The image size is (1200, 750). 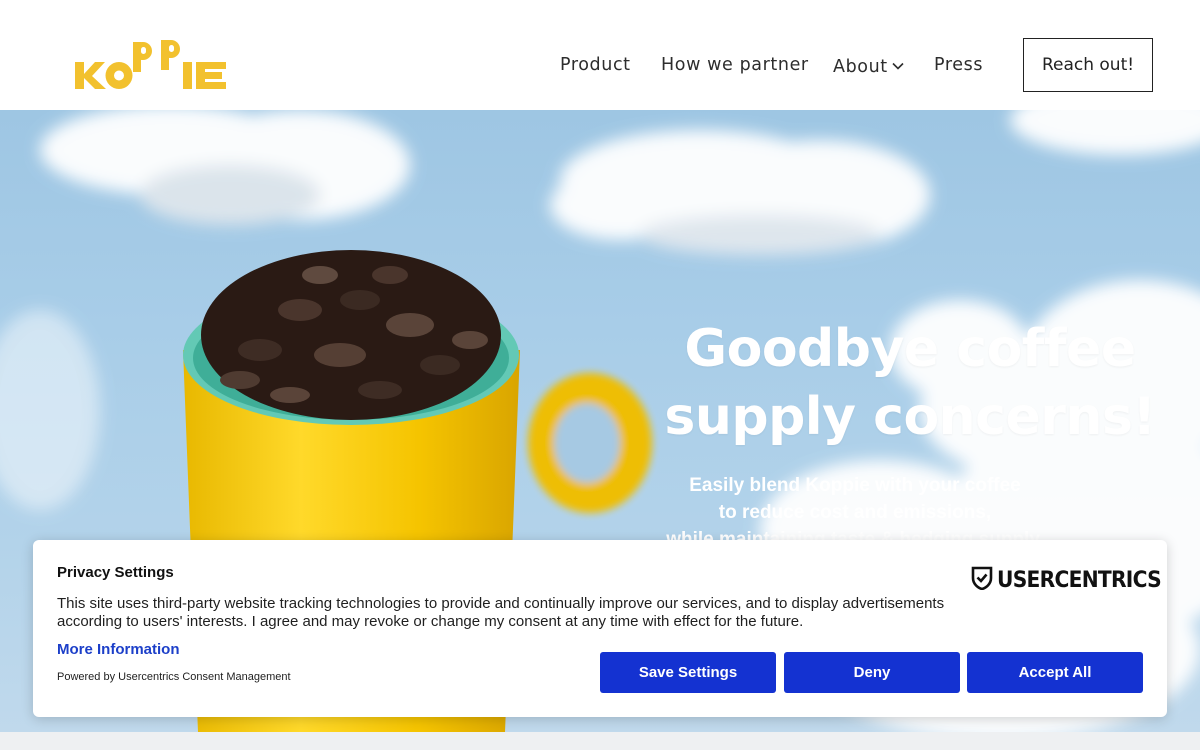 I want to click on nav-about: About, so click(x=868, y=66).